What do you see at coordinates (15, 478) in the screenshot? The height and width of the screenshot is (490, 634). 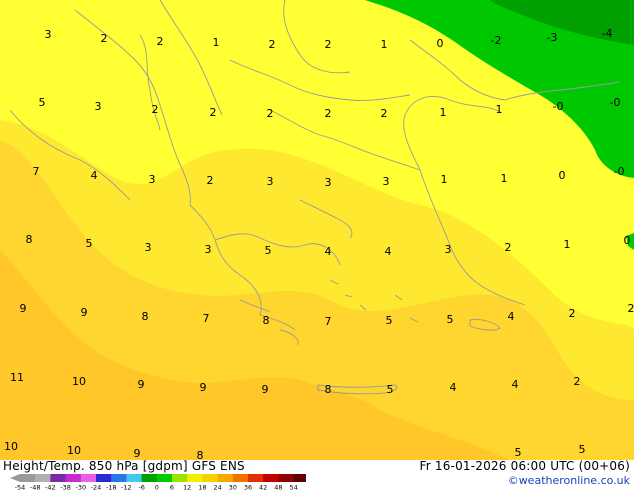 I see `scale-arrow-left` at bounding box center [15, 478].